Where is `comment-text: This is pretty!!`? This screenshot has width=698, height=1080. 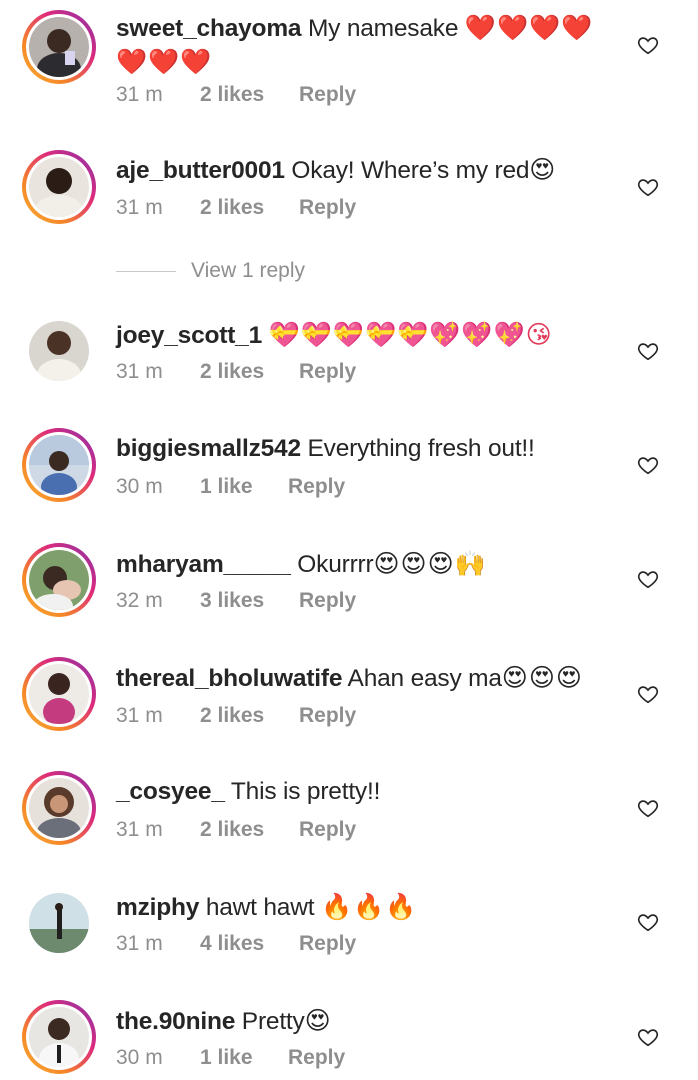
comment-text: This is pretty!! is located at coordinates (305, 791).